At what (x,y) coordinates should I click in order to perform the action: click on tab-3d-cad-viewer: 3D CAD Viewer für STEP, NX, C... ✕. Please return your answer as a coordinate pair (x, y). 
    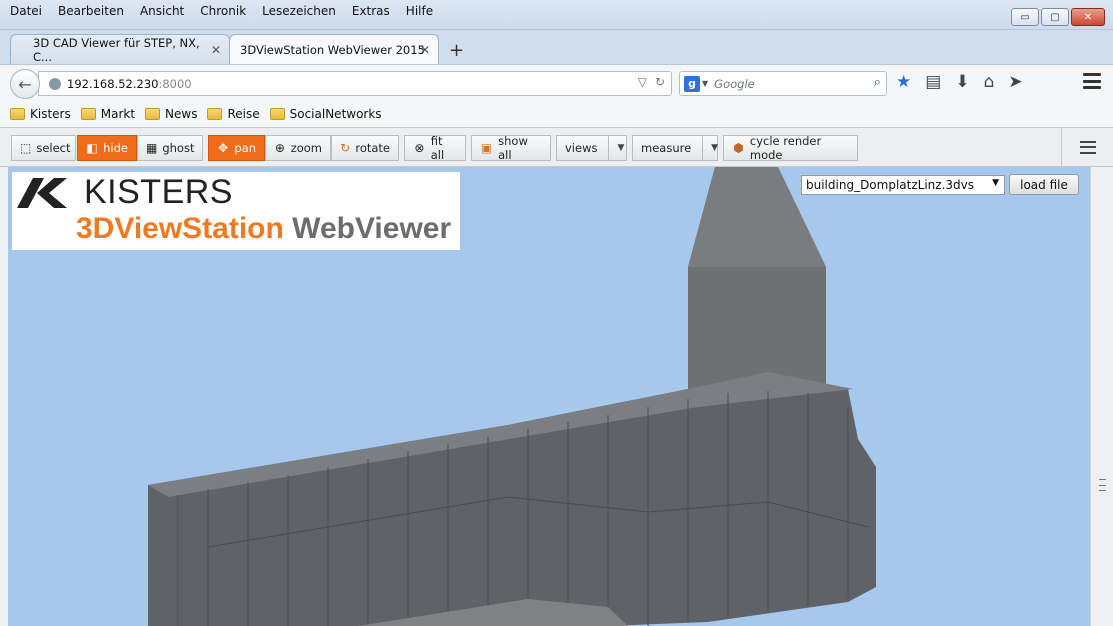
    Looking at the image, I should click on (120, 49).